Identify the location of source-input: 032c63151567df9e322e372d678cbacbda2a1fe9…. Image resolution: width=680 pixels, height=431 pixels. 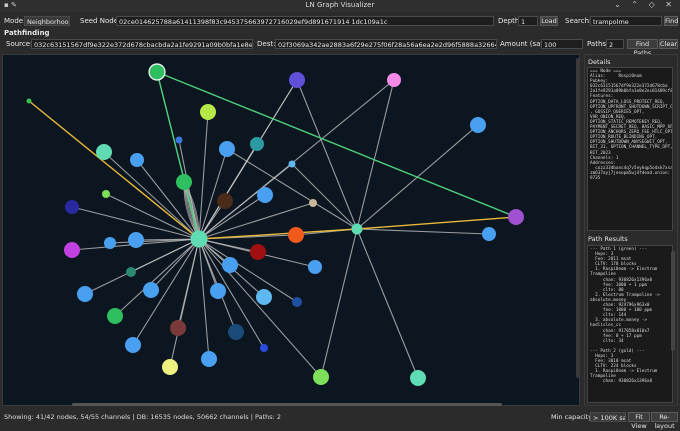
(142, 44).